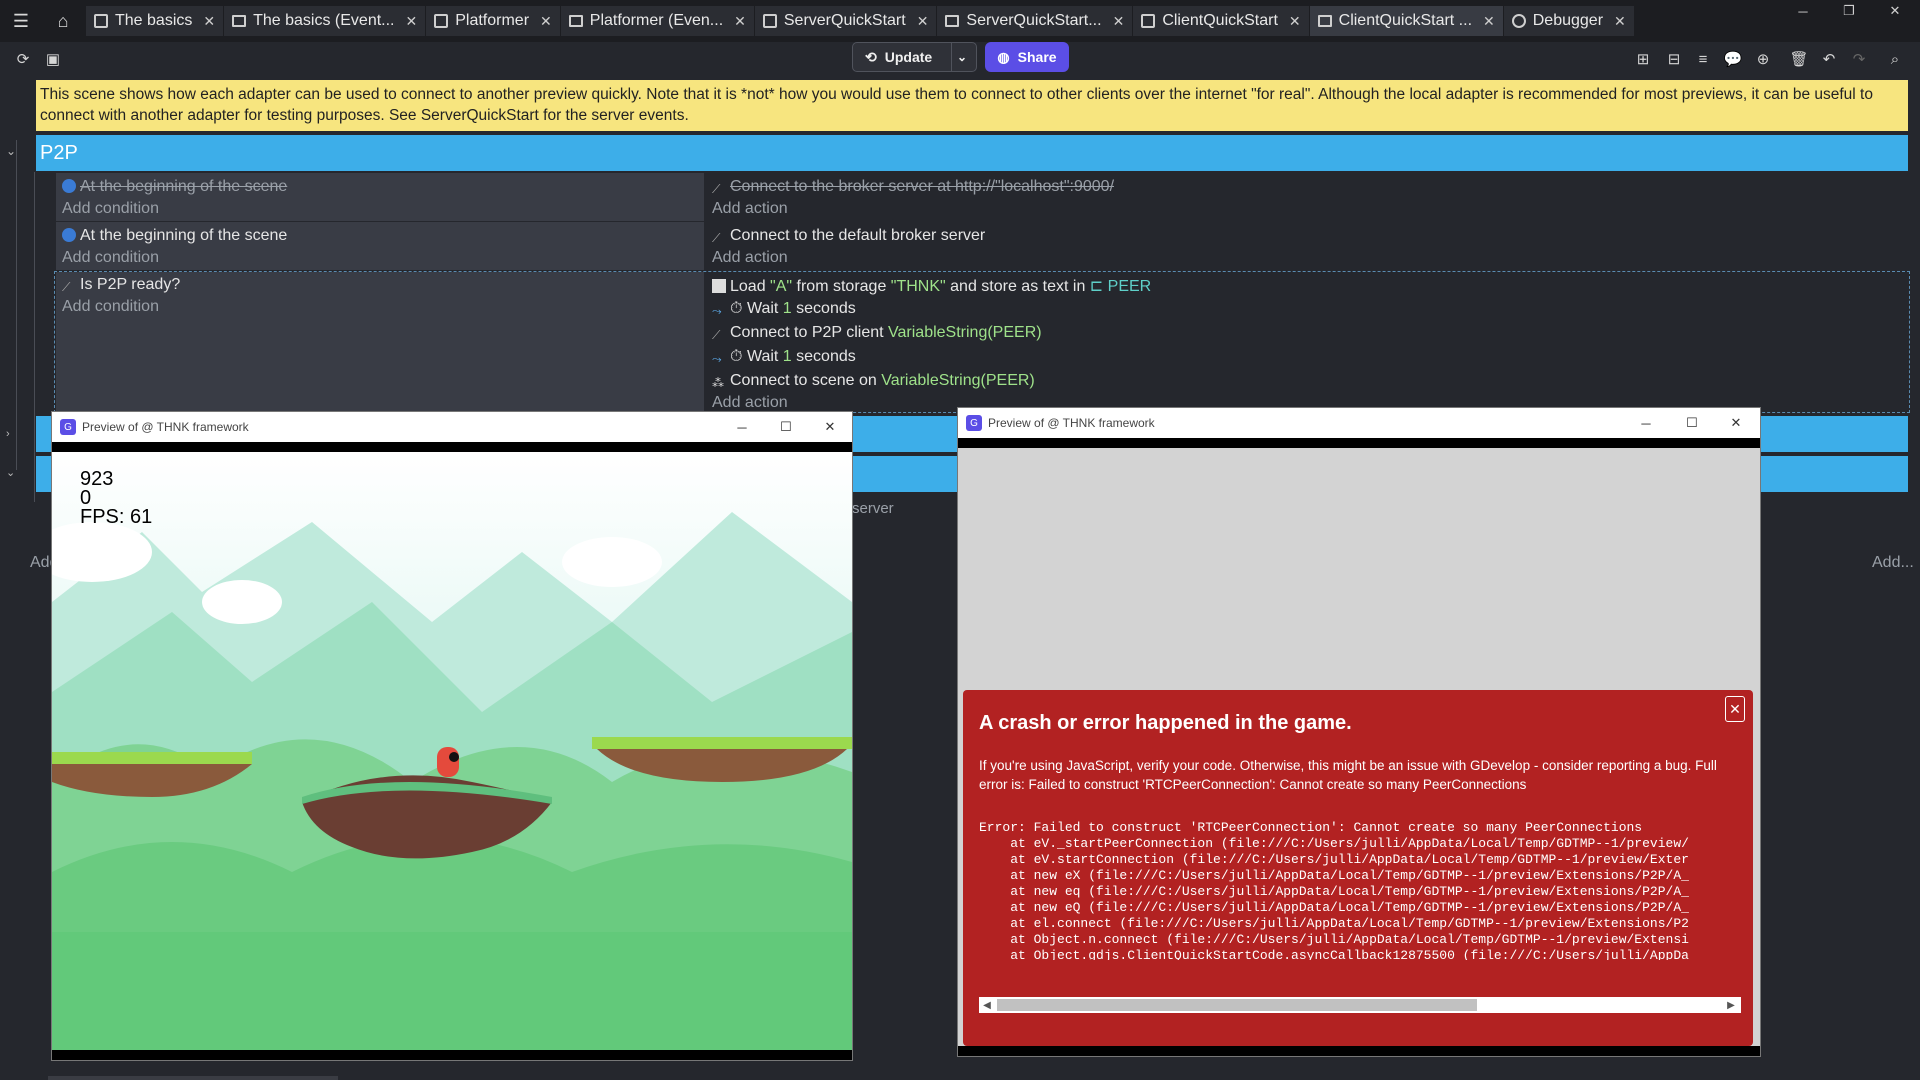 Image resolution: width=1920 pixels, height=1080 pixels. I want to click on tab-3: Platformer (Even... ✕, so click(657, 21).